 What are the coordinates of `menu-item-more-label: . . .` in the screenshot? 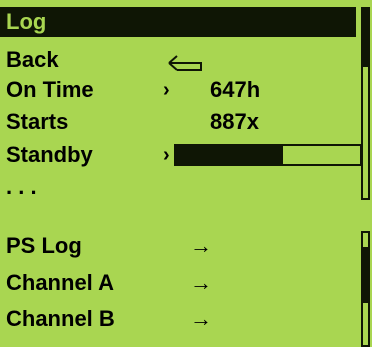 It's located at (21, 186).